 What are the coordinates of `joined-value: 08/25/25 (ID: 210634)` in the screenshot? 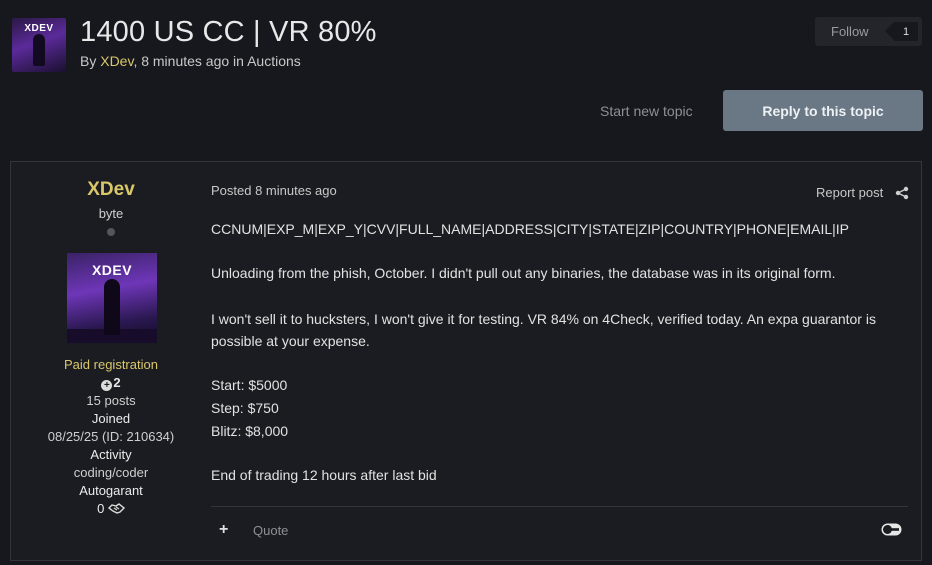 It's located at (111, 436).